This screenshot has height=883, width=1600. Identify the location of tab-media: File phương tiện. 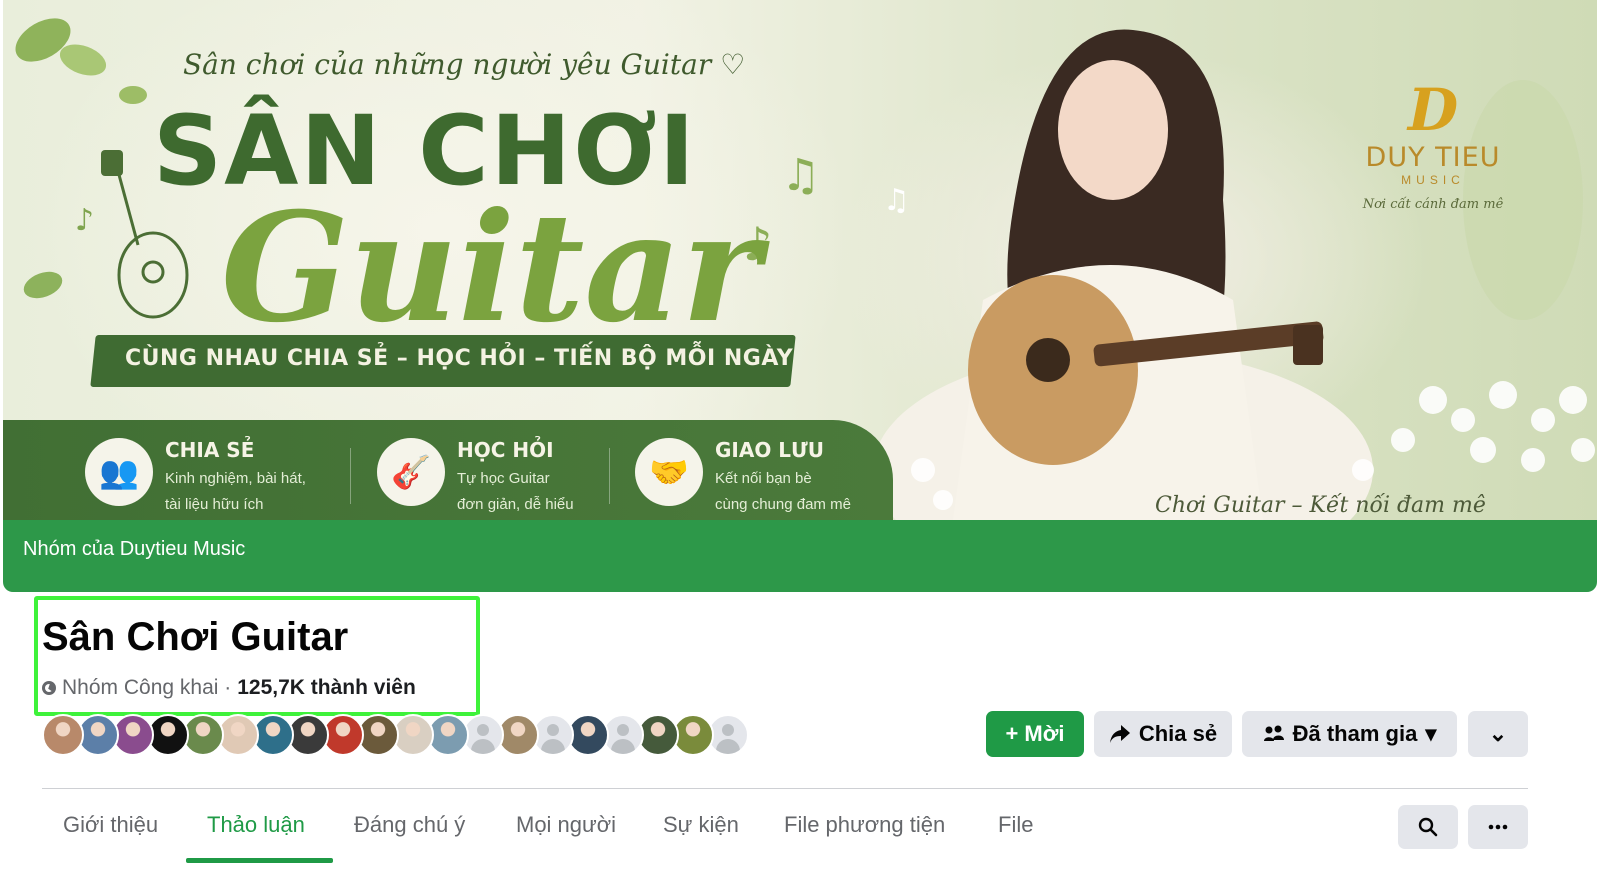
(864, 825).